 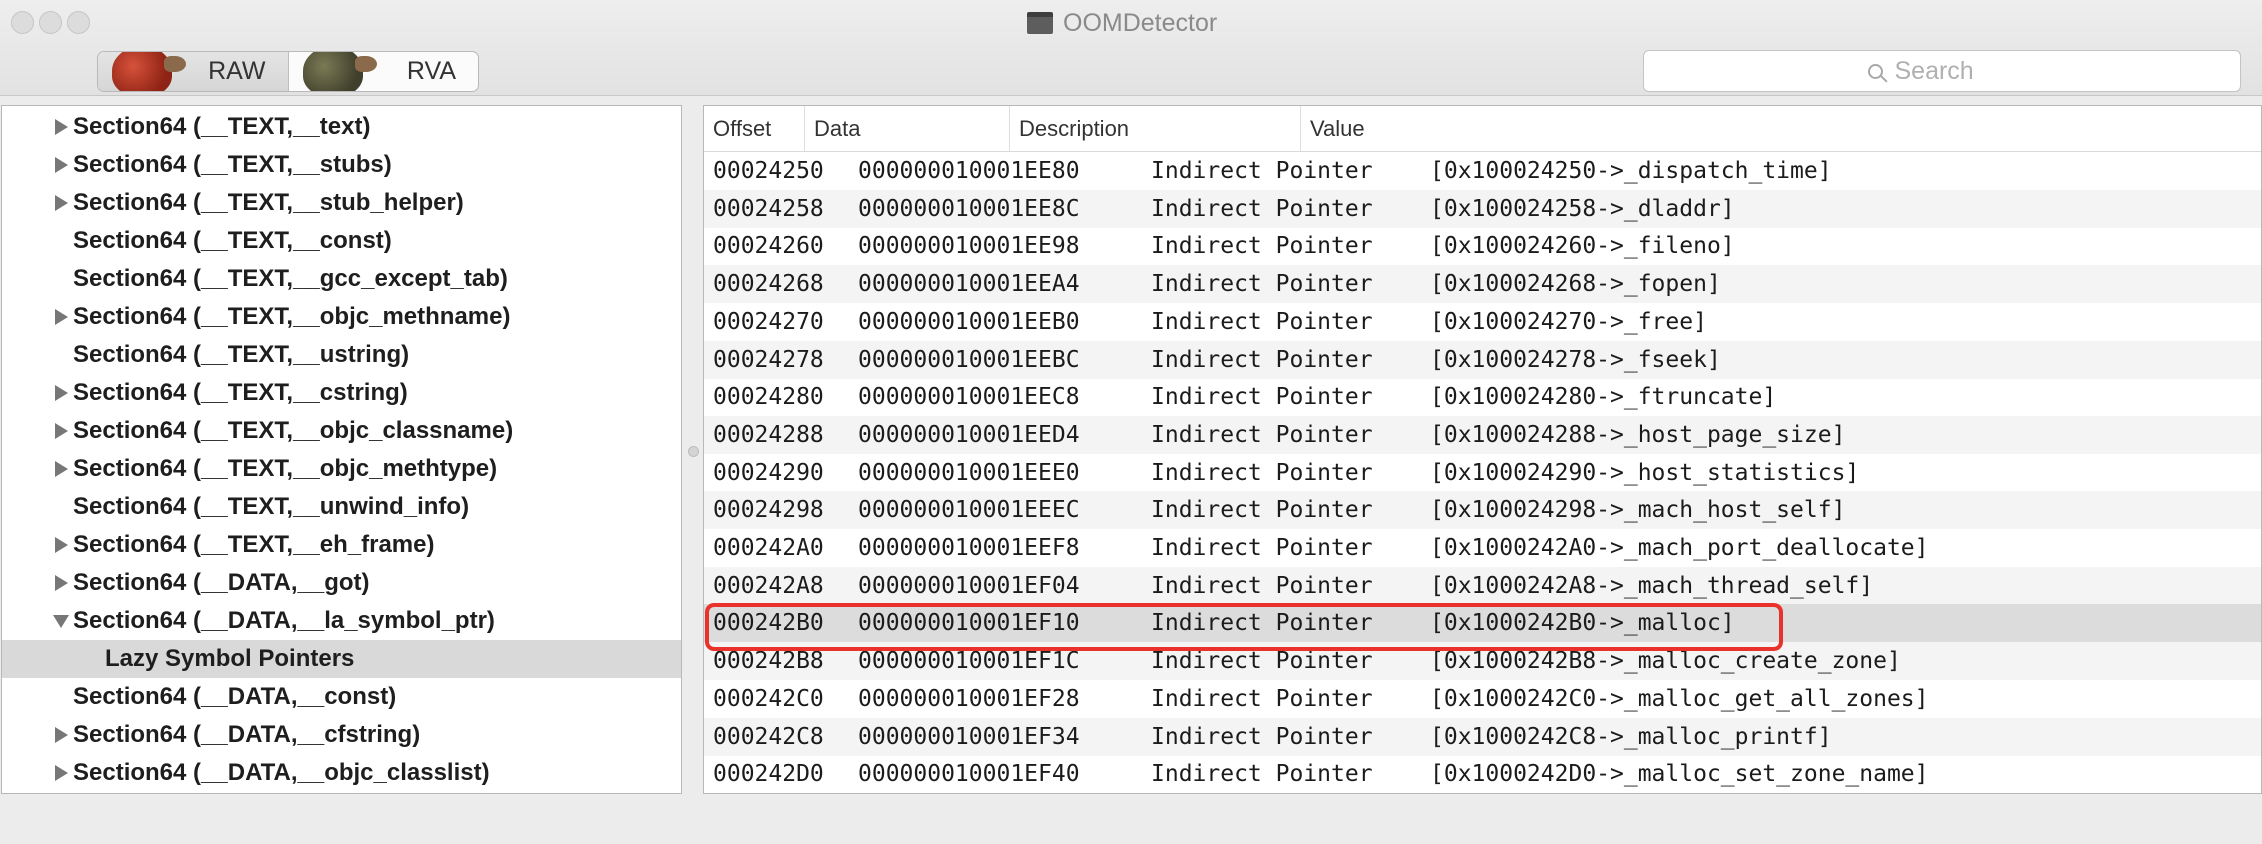 I want to click on sidebar-item: Section64 (__TEXT,__objc_methtype), so click(x=341, y=469).